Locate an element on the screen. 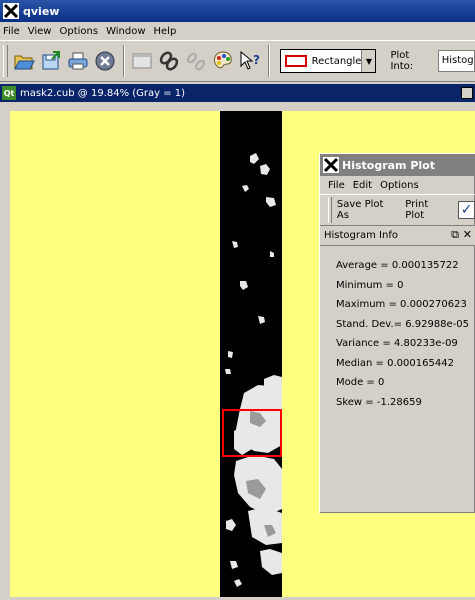 The width and height of the screenshot is (475, 600). histogram-menu-options: Options is located at coordinates (399, 185).